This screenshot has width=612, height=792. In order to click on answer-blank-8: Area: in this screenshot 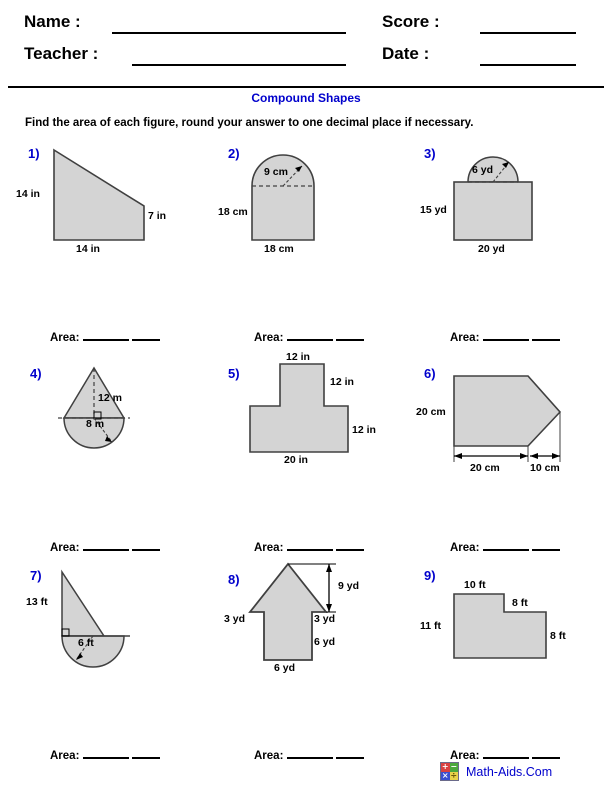, I will do `click(309, 754)`.